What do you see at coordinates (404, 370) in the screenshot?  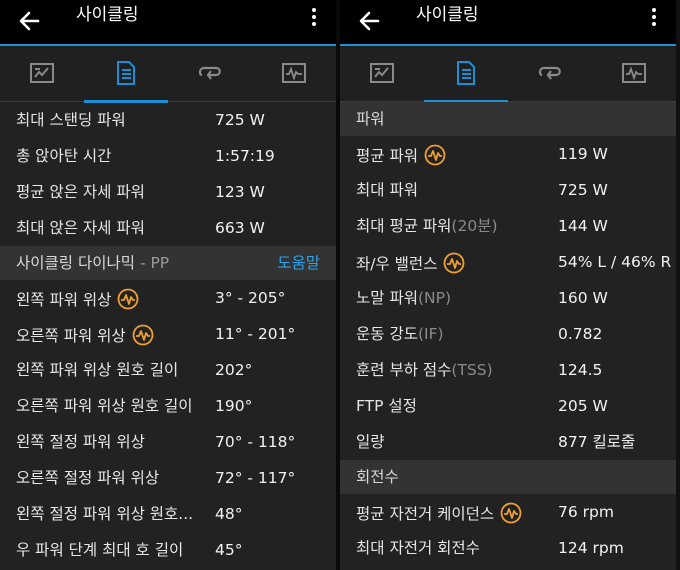 I see `row-label: 훈련 부하 점수` at bounding box center [404, 370].